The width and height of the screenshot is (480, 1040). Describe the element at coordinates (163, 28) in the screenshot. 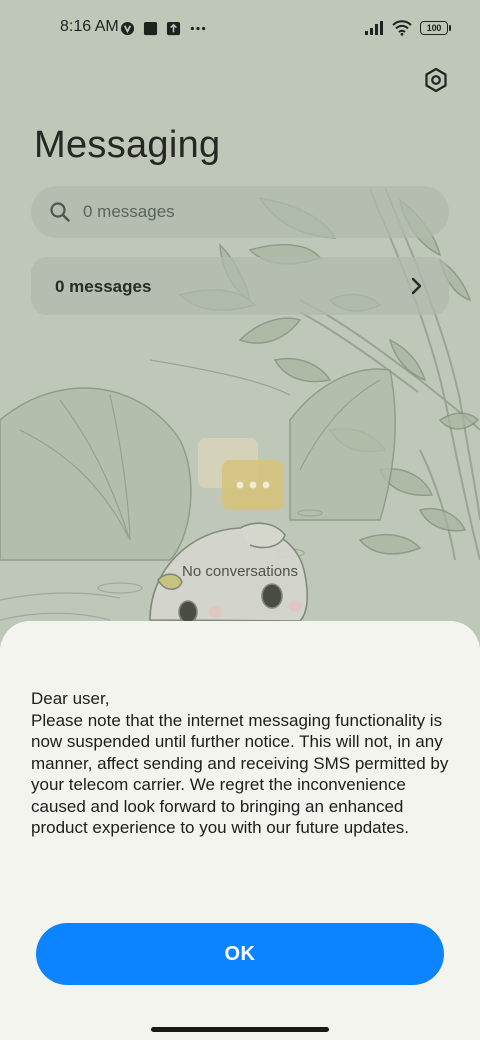

I see `status-icons-left` at that location.